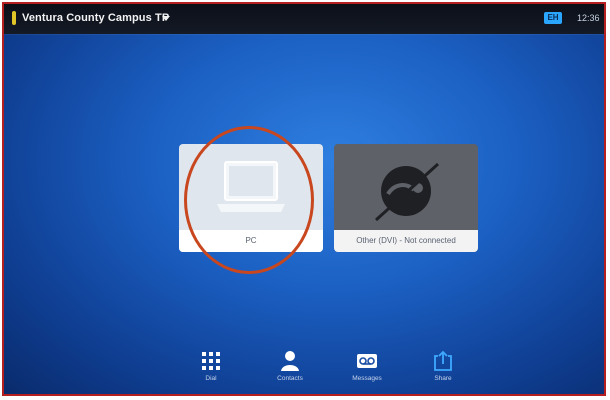 The width and height of the screenshot is (610, 400). What do you see at coordinates (367, 371) in the screenshot?
I see `messages-button: Messages` at bounding box center [367, 371].